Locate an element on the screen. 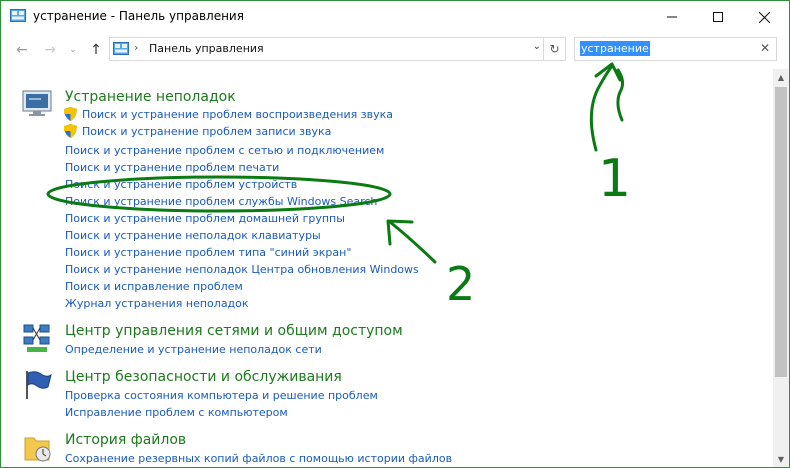  close-button is located at coordinates (764, 17).